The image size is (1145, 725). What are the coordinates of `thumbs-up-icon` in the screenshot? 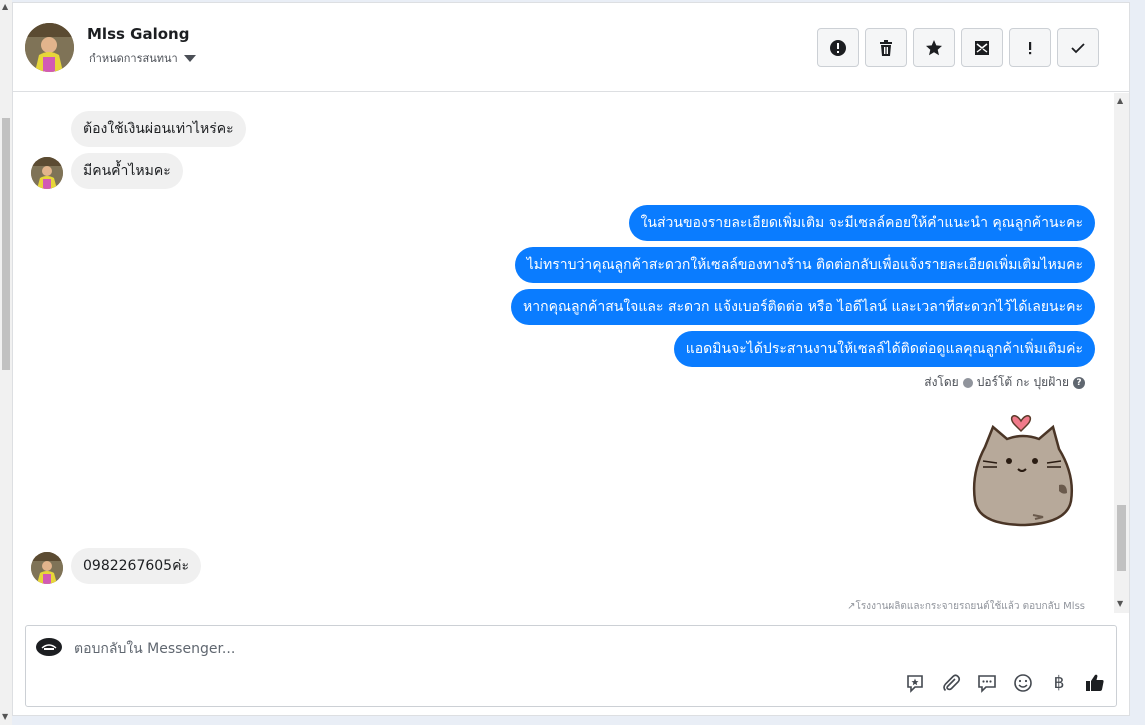 It's located at (1095, 682).